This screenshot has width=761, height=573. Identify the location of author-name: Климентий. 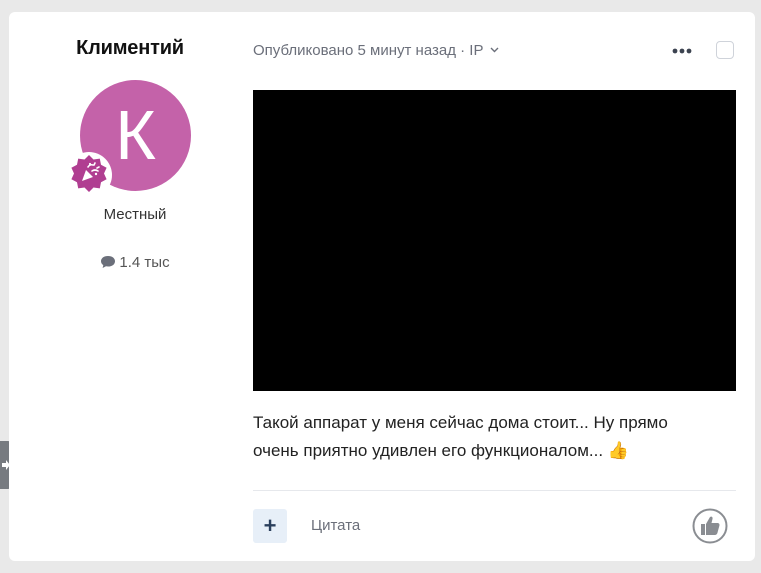
(130, 48).